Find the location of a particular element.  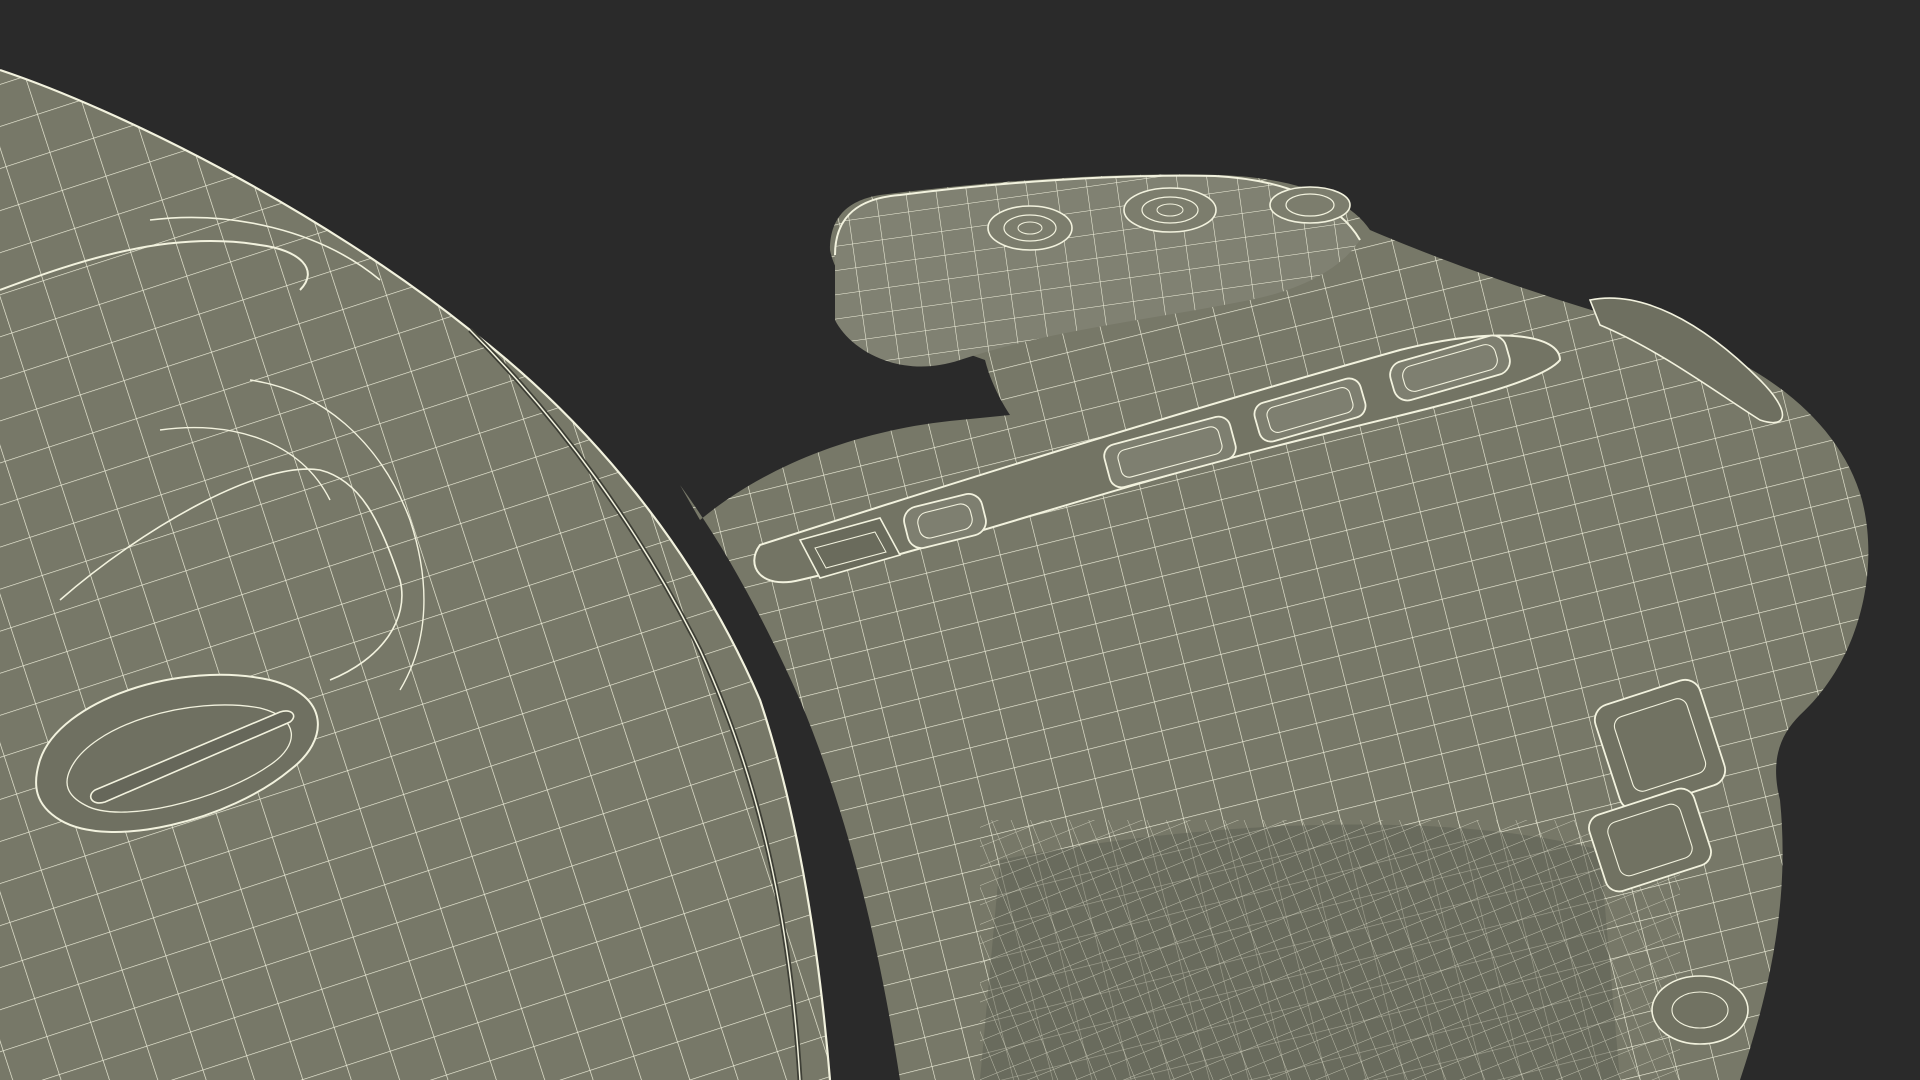

side-port is located at coordinates (1700, 1010).